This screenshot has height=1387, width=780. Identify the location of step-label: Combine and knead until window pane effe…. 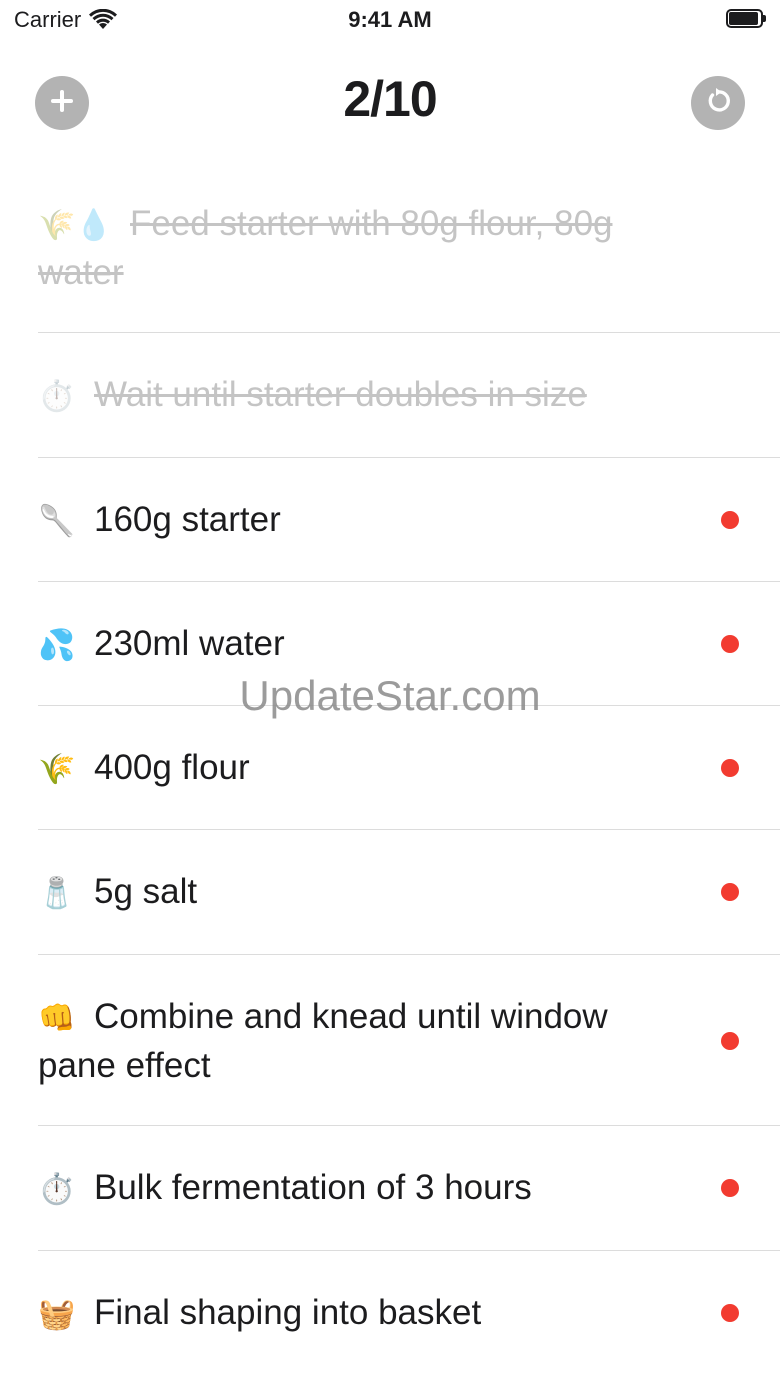
(323, 1041).